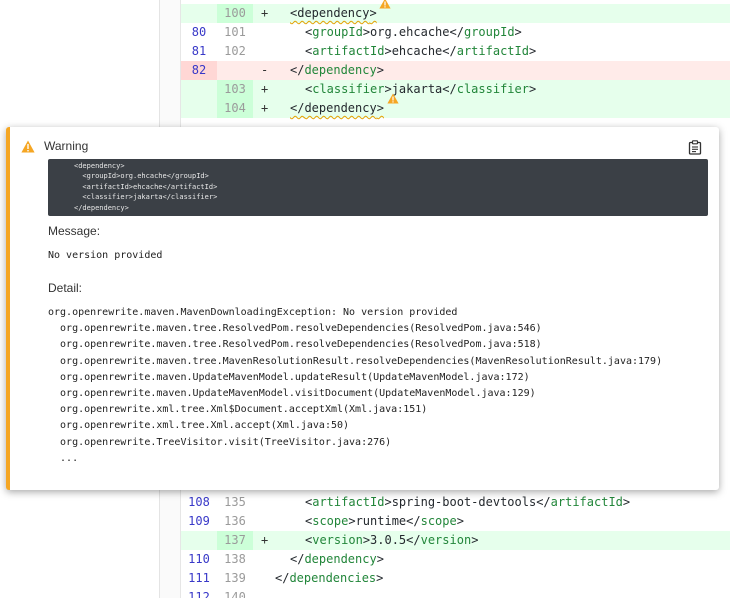 This screenshot has height=598, width=730. Describe the element at coordinates (199, 521) in the screenshot. I see `old-line-number: 109` at that location.